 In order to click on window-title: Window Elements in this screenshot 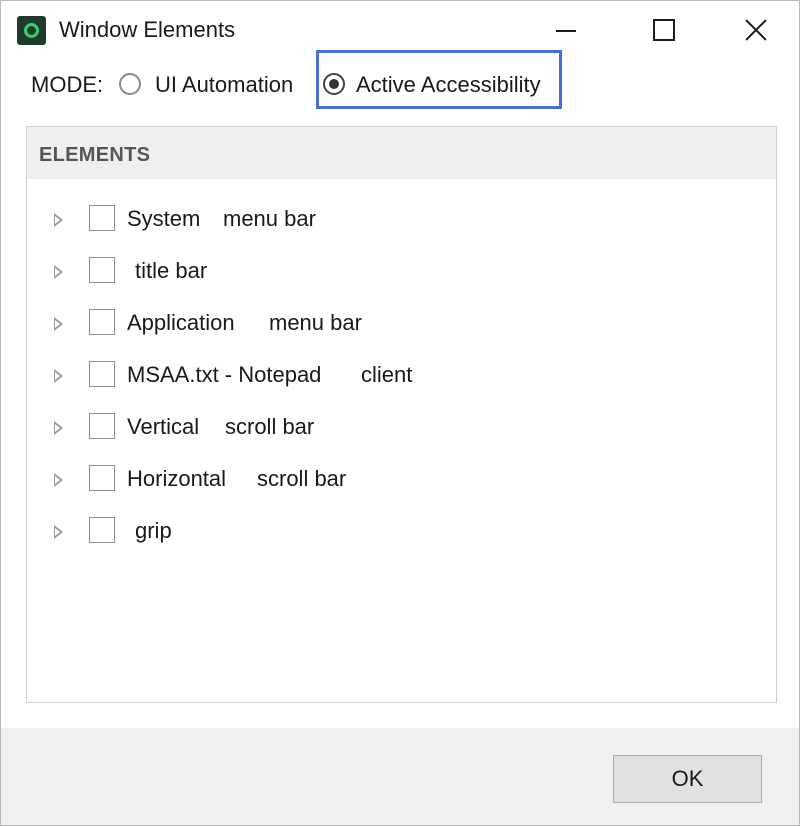, I will do `click(147, 29)`.